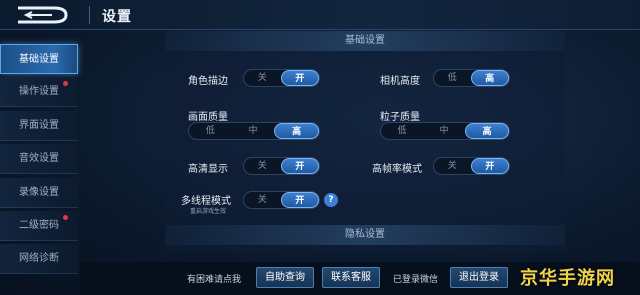 The width and height of the screenshot is (640, 295). What do you see at coordinates (89, 15) in the screenshot?
I see `title-divider` at bounding box center [89, 15].